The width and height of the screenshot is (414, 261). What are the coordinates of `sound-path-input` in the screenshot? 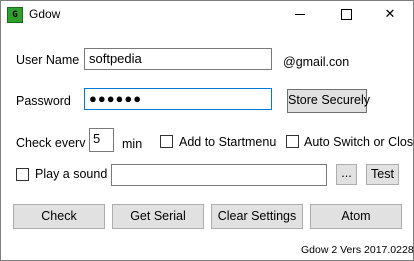 It's located at (219, 175).